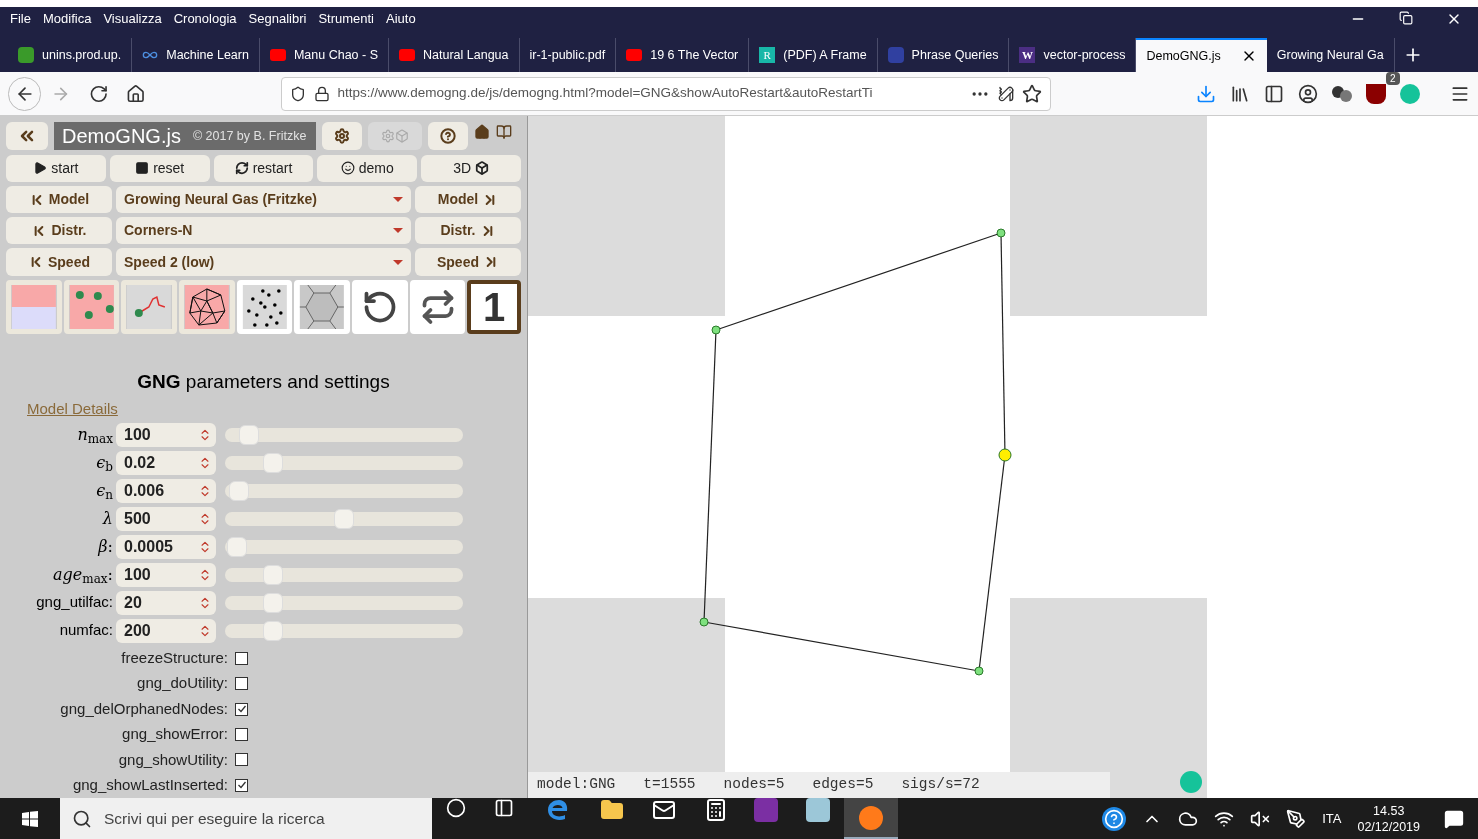  Describe the element at coordinates (166, 602) in the screenshot. I see `number-input: 20` at that location.